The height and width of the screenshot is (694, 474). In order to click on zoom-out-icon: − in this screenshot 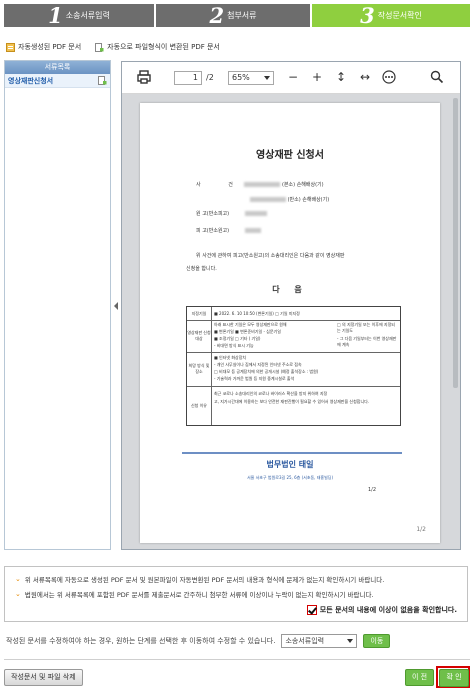, I will do `click(293, 77)`.